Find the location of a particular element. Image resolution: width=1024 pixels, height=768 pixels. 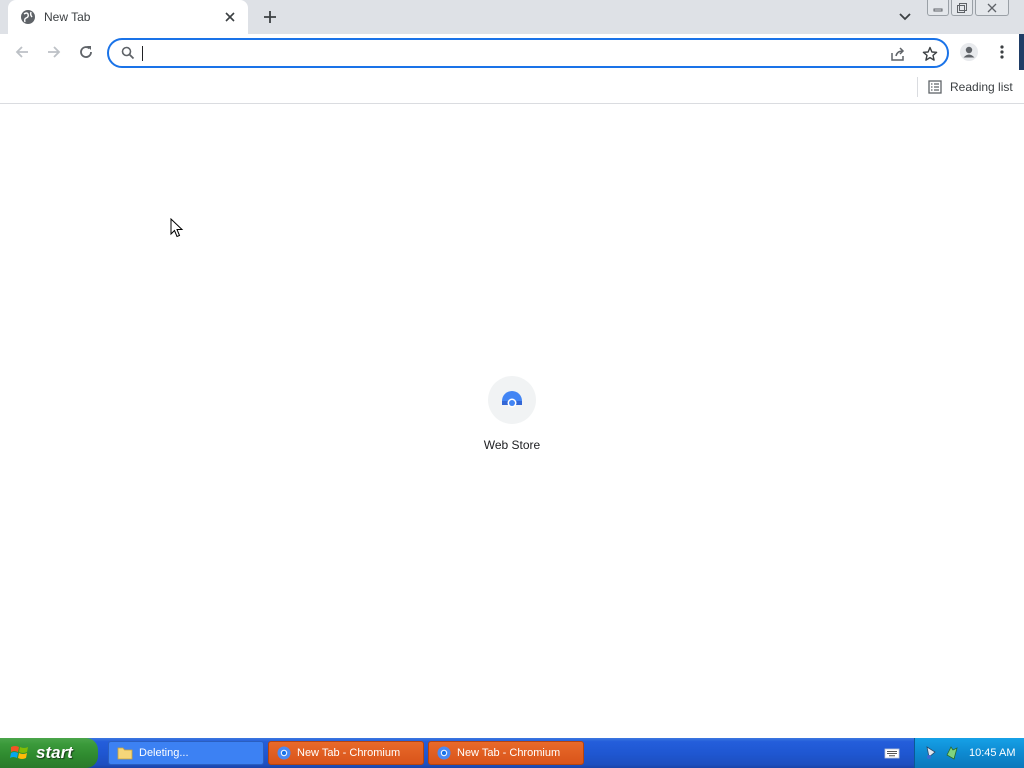

reload-icon is located at coordinates (86, 52).